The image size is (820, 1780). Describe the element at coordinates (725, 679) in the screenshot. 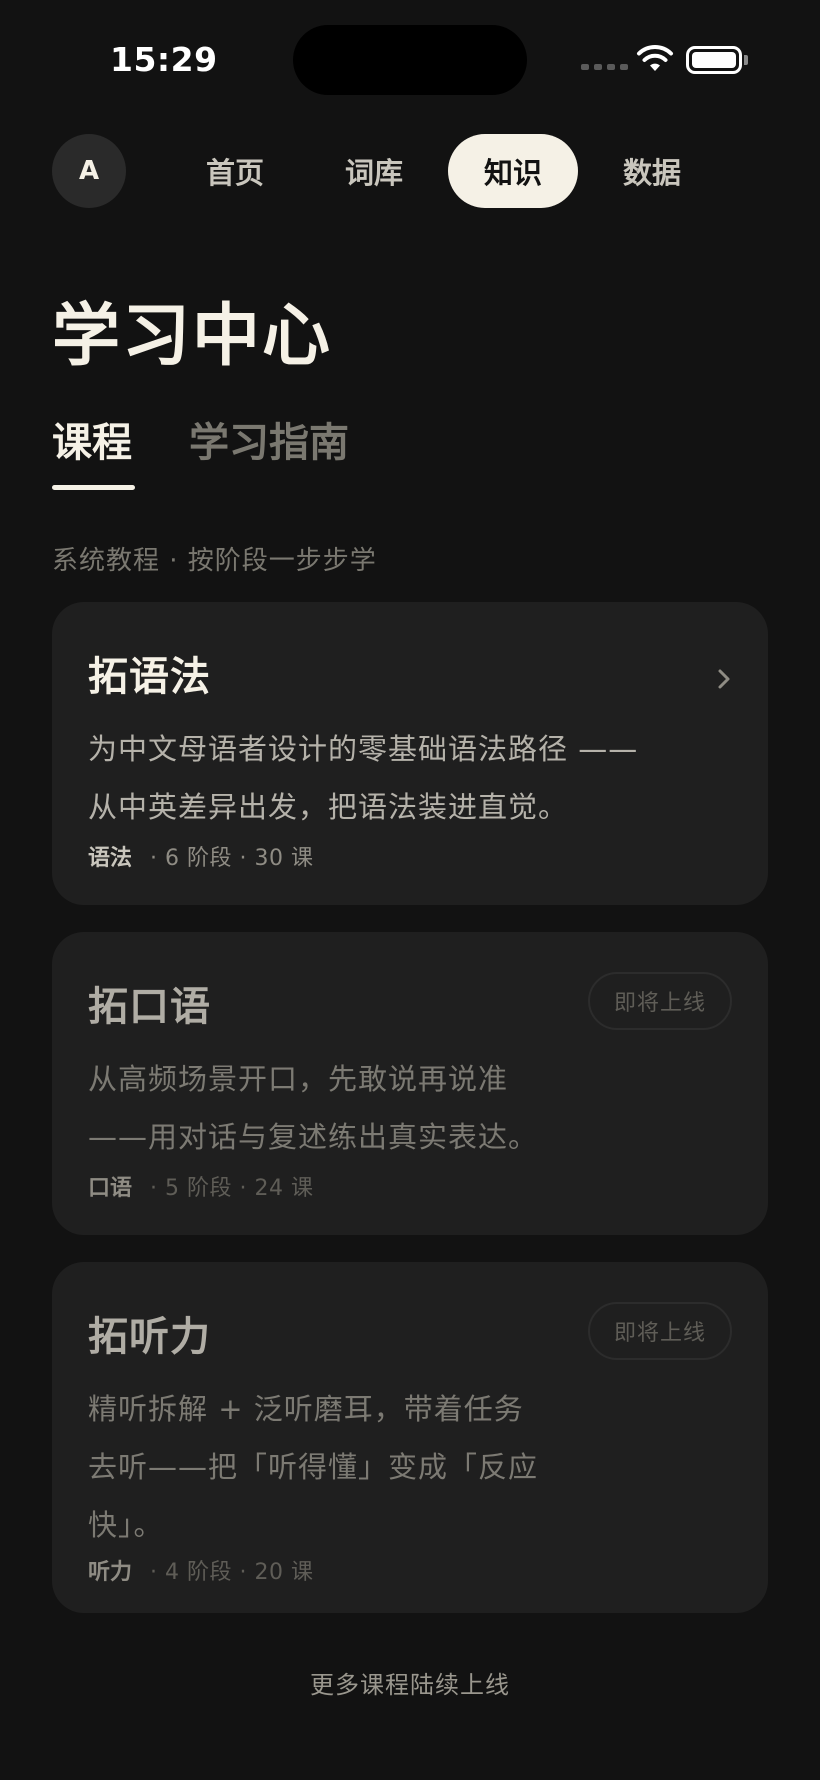

I see `chevron-right-icon` at that location.